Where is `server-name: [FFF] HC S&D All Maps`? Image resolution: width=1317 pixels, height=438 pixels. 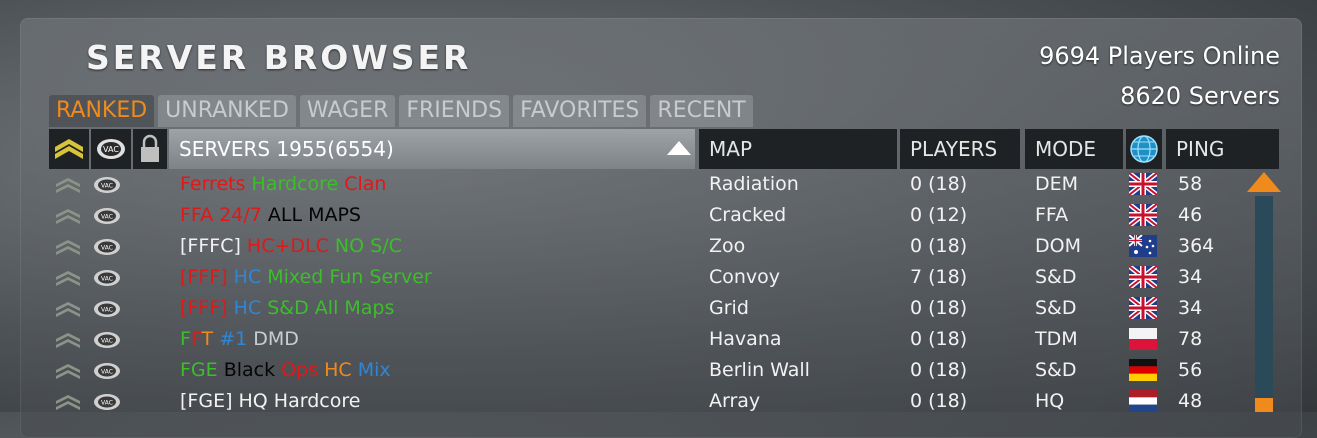 server-name: [FFF] HC S&D All Maps is located at coordinates (287, 308).